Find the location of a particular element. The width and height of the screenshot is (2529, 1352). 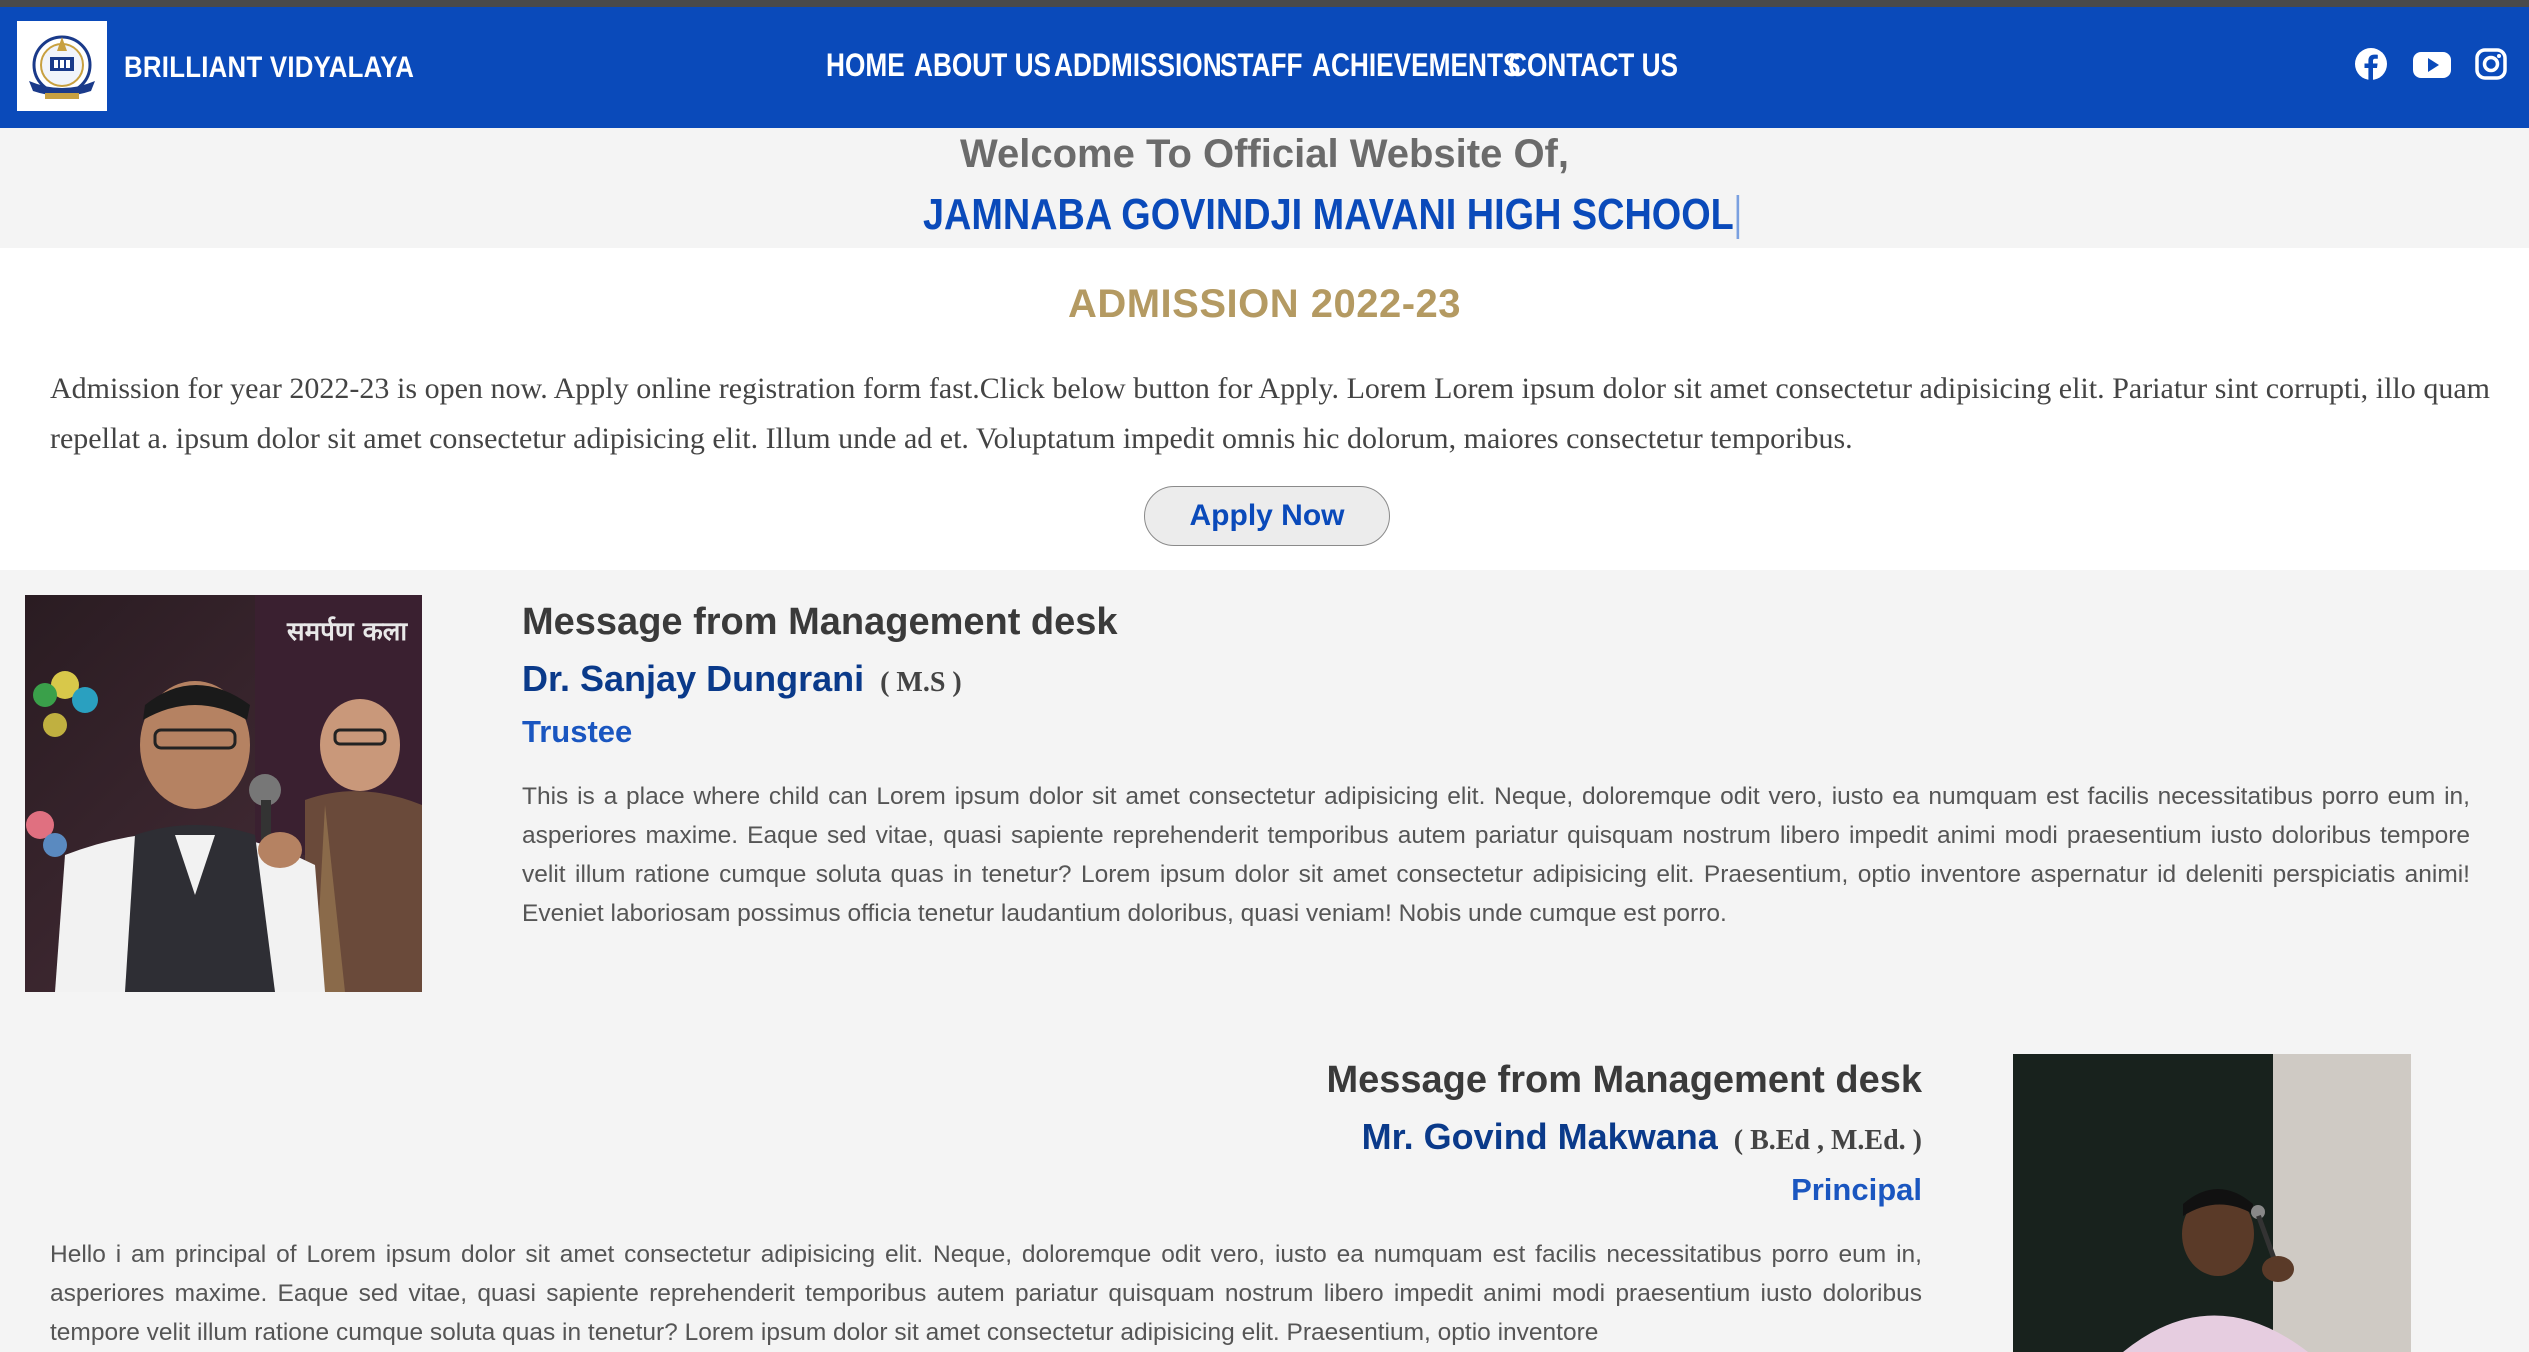

top-border is located at coordinates (1264, 3).